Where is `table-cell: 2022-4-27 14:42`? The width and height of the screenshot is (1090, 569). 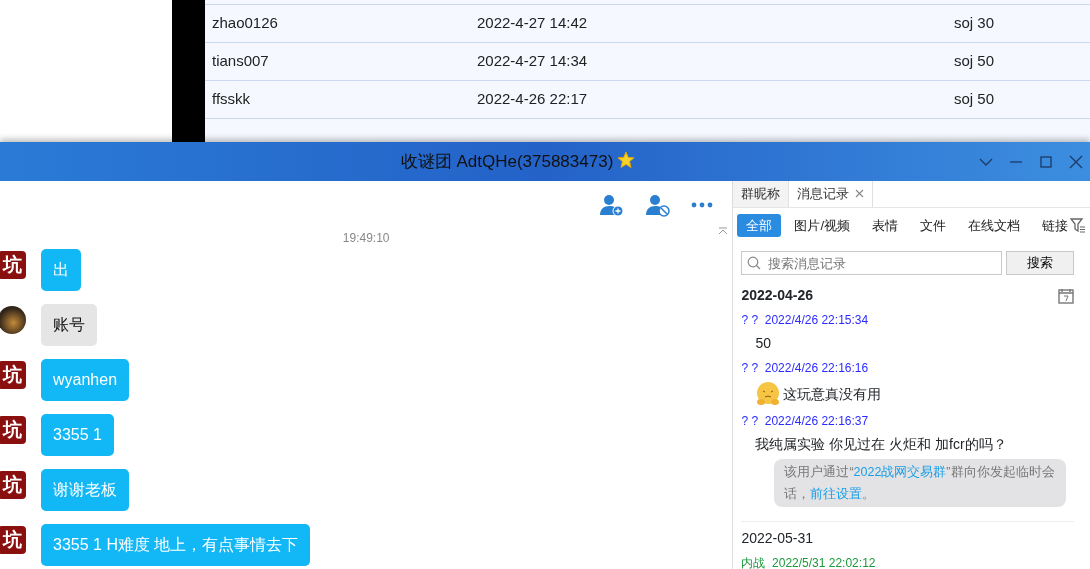
table-cell: 2022-4-27 14:42 is located at coordinates (532, 23).